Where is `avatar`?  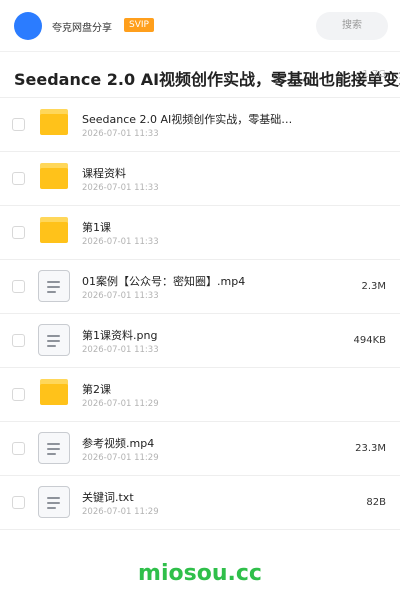
avatar is located at coordinates (28, 26).